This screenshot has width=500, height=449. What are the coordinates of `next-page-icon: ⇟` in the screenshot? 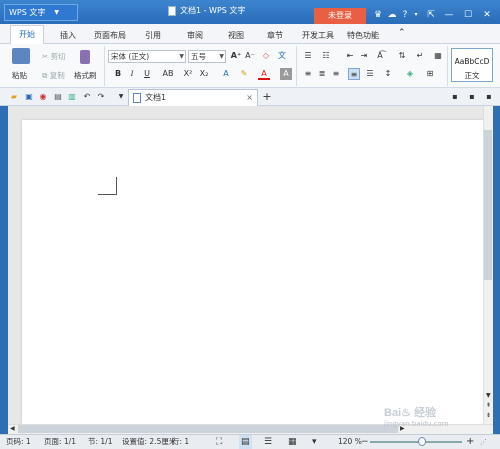 It's located at (488, 415).